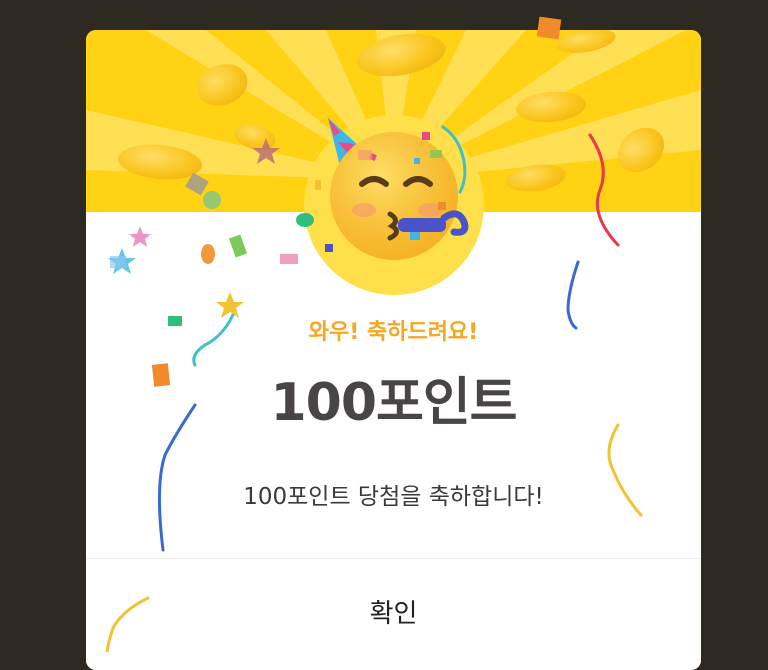 The width and height of the screenshot is (768, 670). What do you see at coordinates (393, 497) in the screenshot?
I see `description-text: 100포인트 당첨을 축하합니다!` at bounding box center [393, 497].